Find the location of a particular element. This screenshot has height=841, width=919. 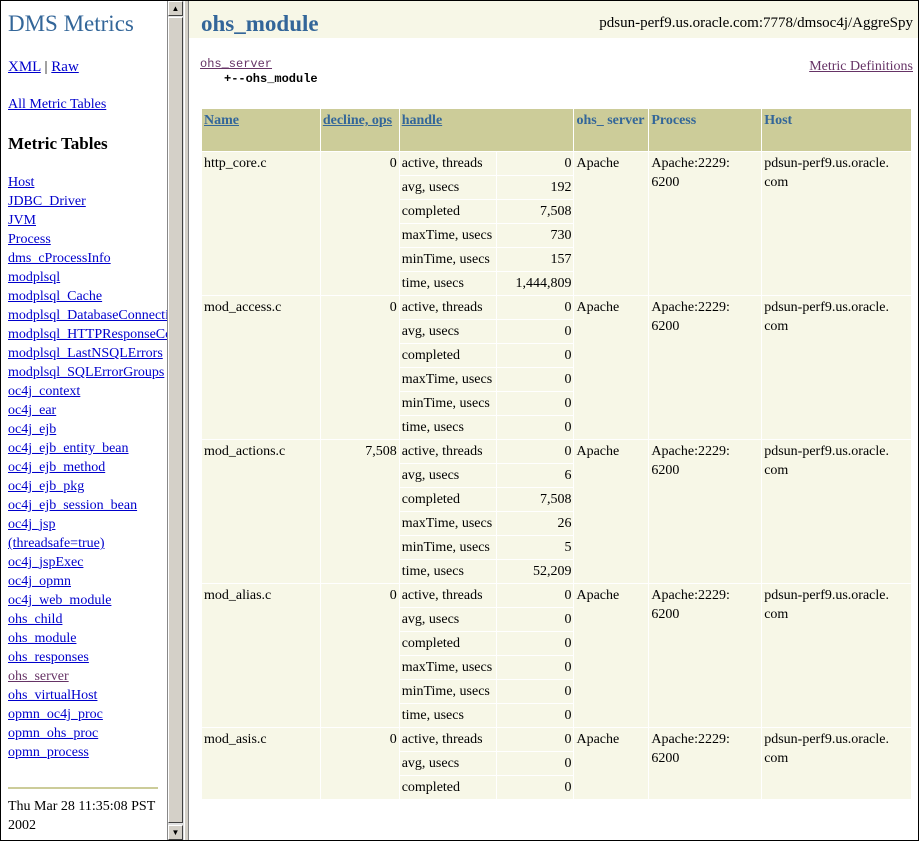

metric-table-link: oc4j_web_module is located at coordinates (59, 600).